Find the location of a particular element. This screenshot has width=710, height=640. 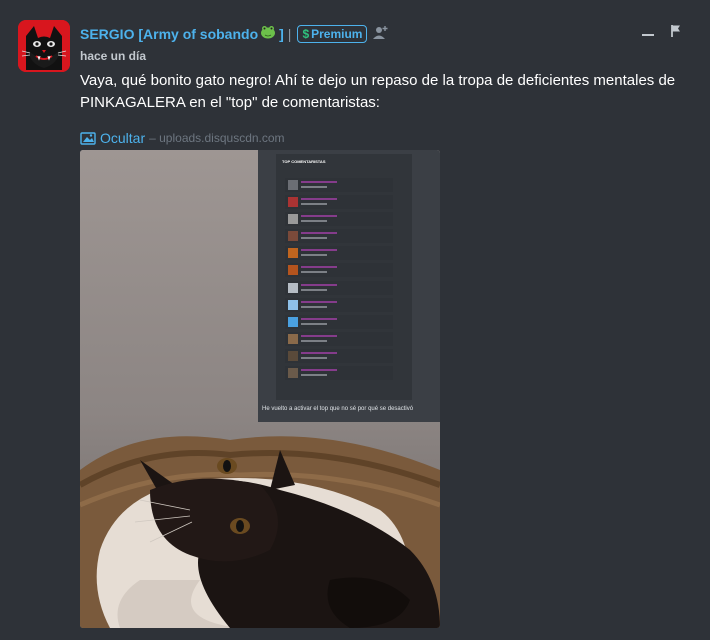

black-cat-avatar-icon is located at coordinates (44, 46).